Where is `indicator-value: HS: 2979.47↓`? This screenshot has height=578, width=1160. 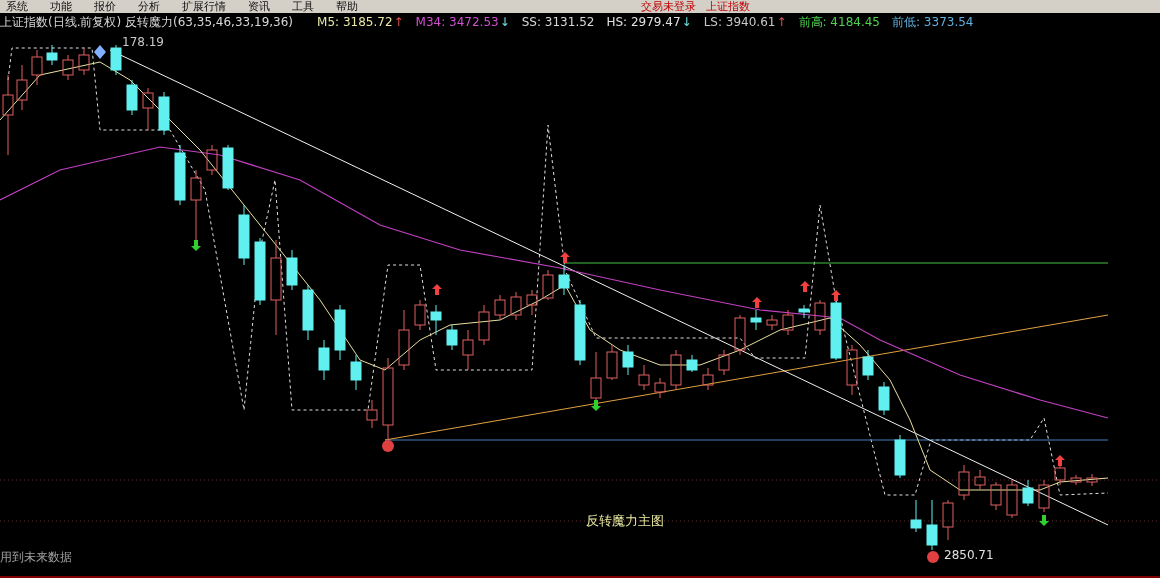 indicator-value: HS: 2979.47↓ is located at coordinates (649, 22).